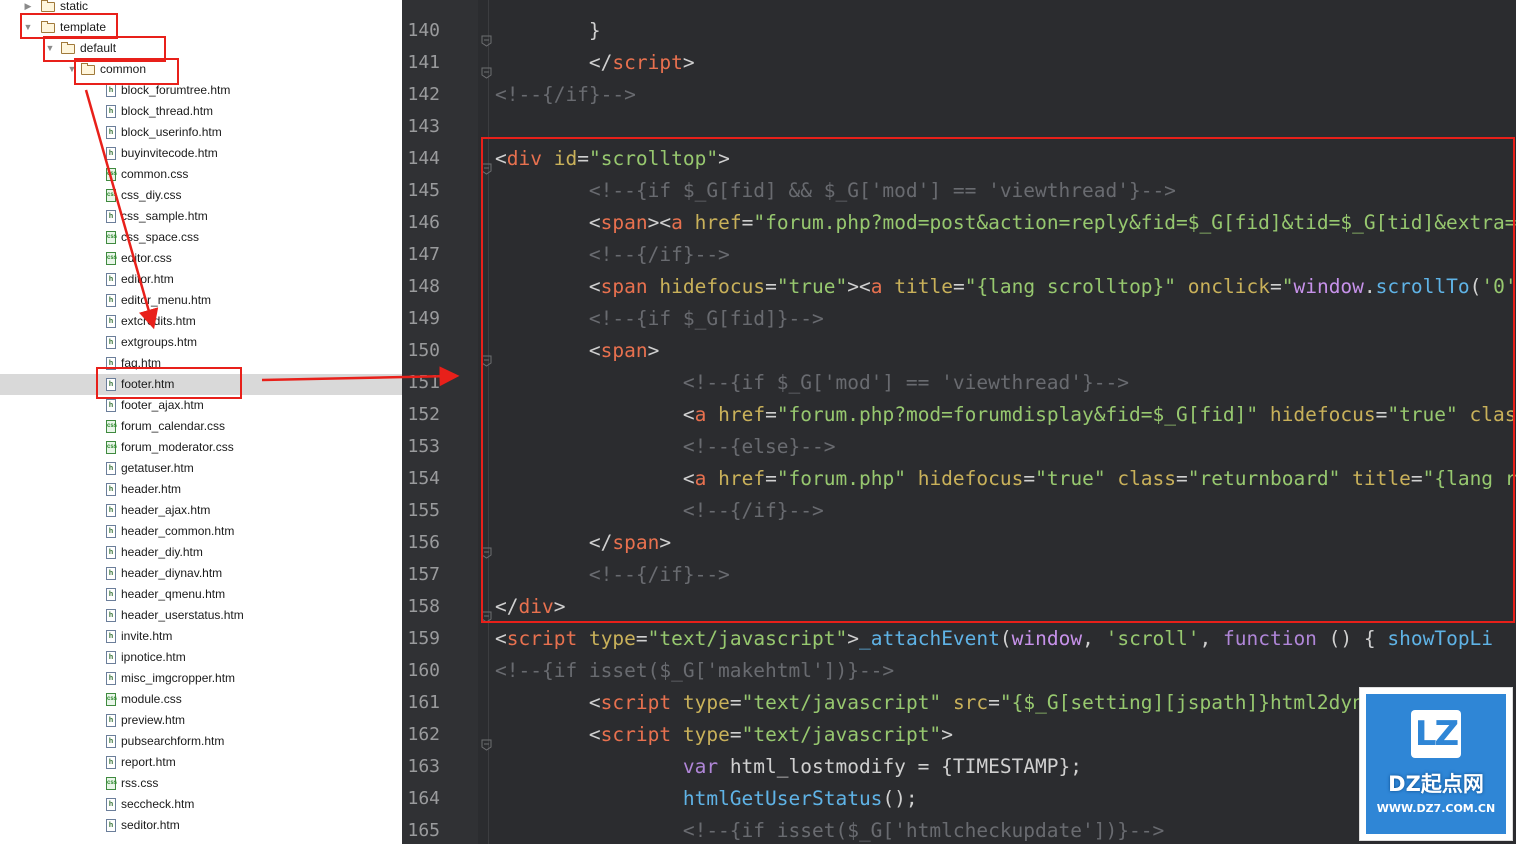  What do you see at coordinates (959, 31) in the screenshot?
I see `code-line: 140 }` at bounding box center [959, 31].